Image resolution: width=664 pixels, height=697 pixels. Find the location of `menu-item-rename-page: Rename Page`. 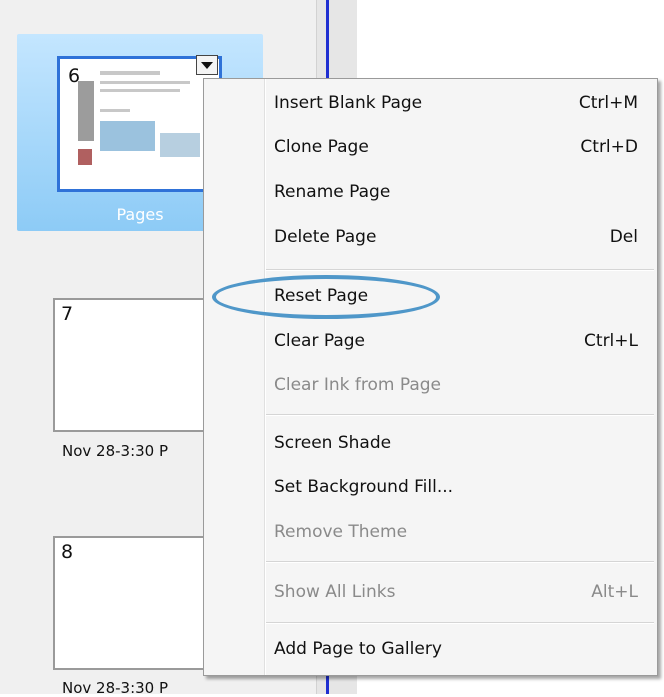

menu-item-rename-page: Rename Page is located at coordinates (461, 192).